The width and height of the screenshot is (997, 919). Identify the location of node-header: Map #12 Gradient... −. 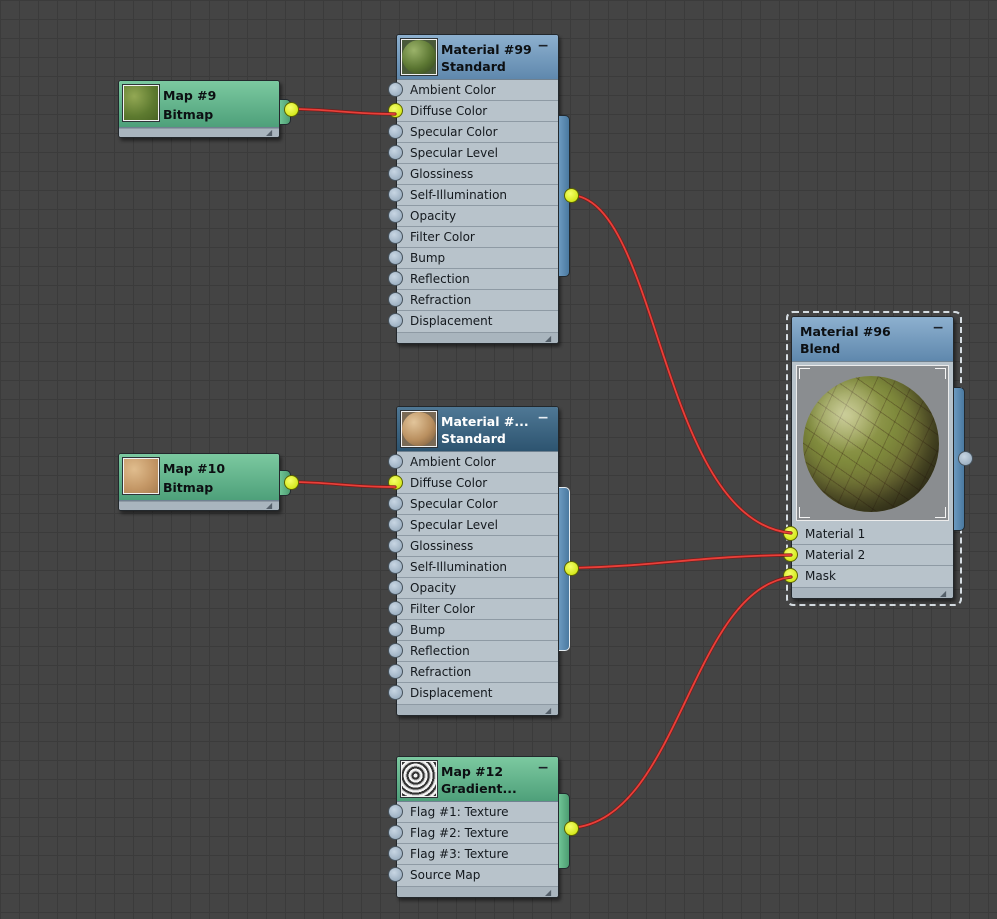
(477, 779).